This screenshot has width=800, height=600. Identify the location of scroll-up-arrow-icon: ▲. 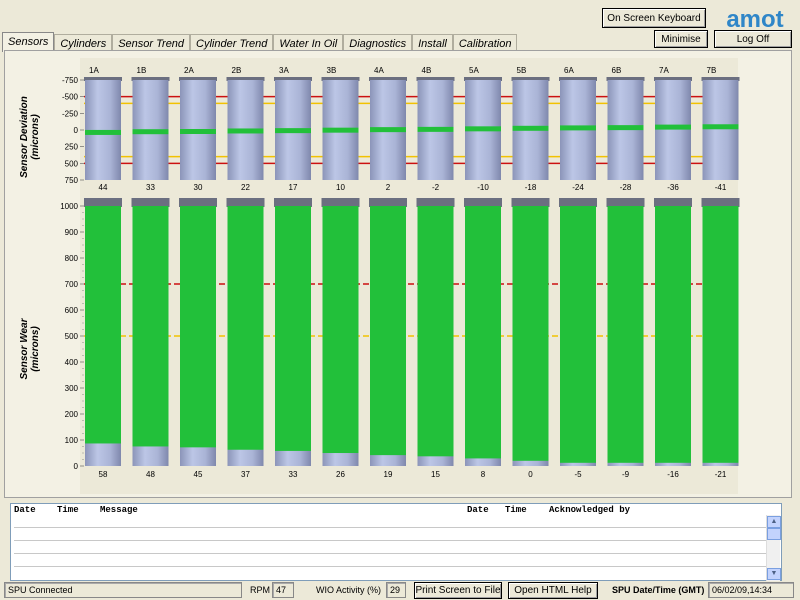
(774, 522).